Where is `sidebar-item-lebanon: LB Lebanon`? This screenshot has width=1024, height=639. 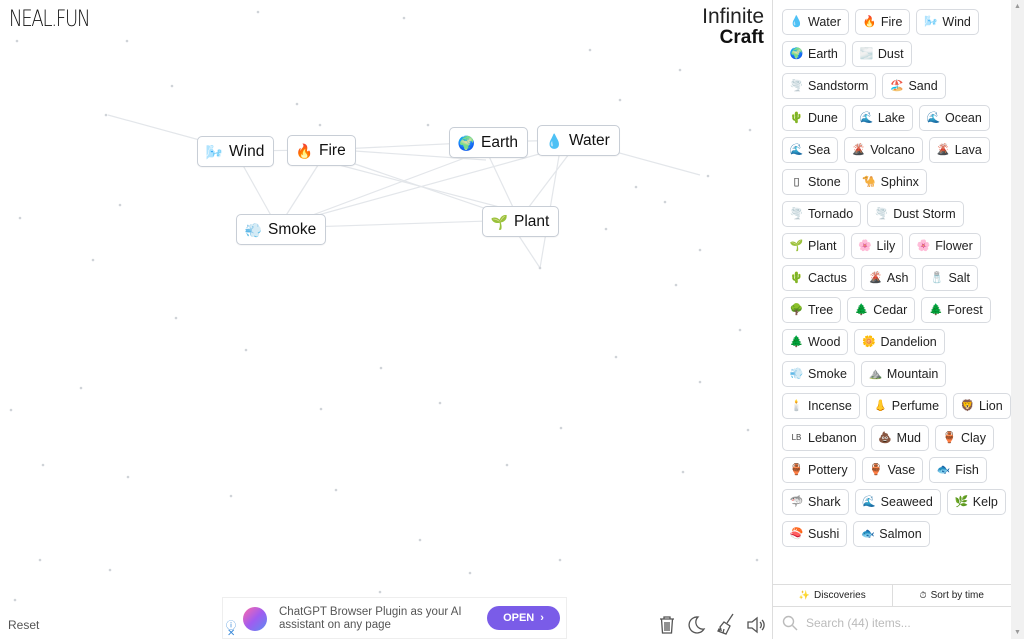 sidebar-item-lebanon: LB Lebanon is located at coordinates (823, 438).